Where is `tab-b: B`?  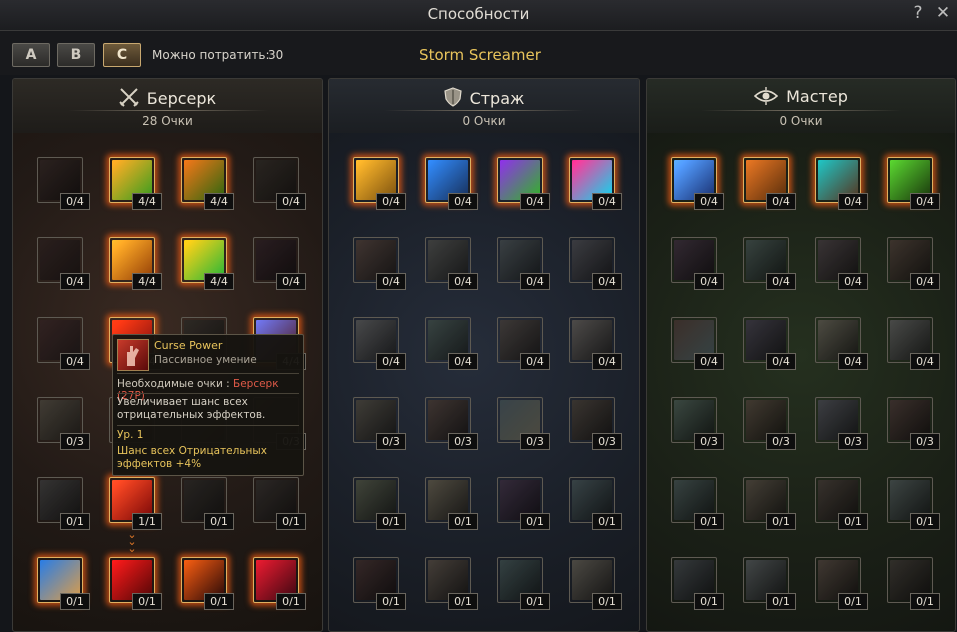 tab-b: B is located at coordinates (76, 55).